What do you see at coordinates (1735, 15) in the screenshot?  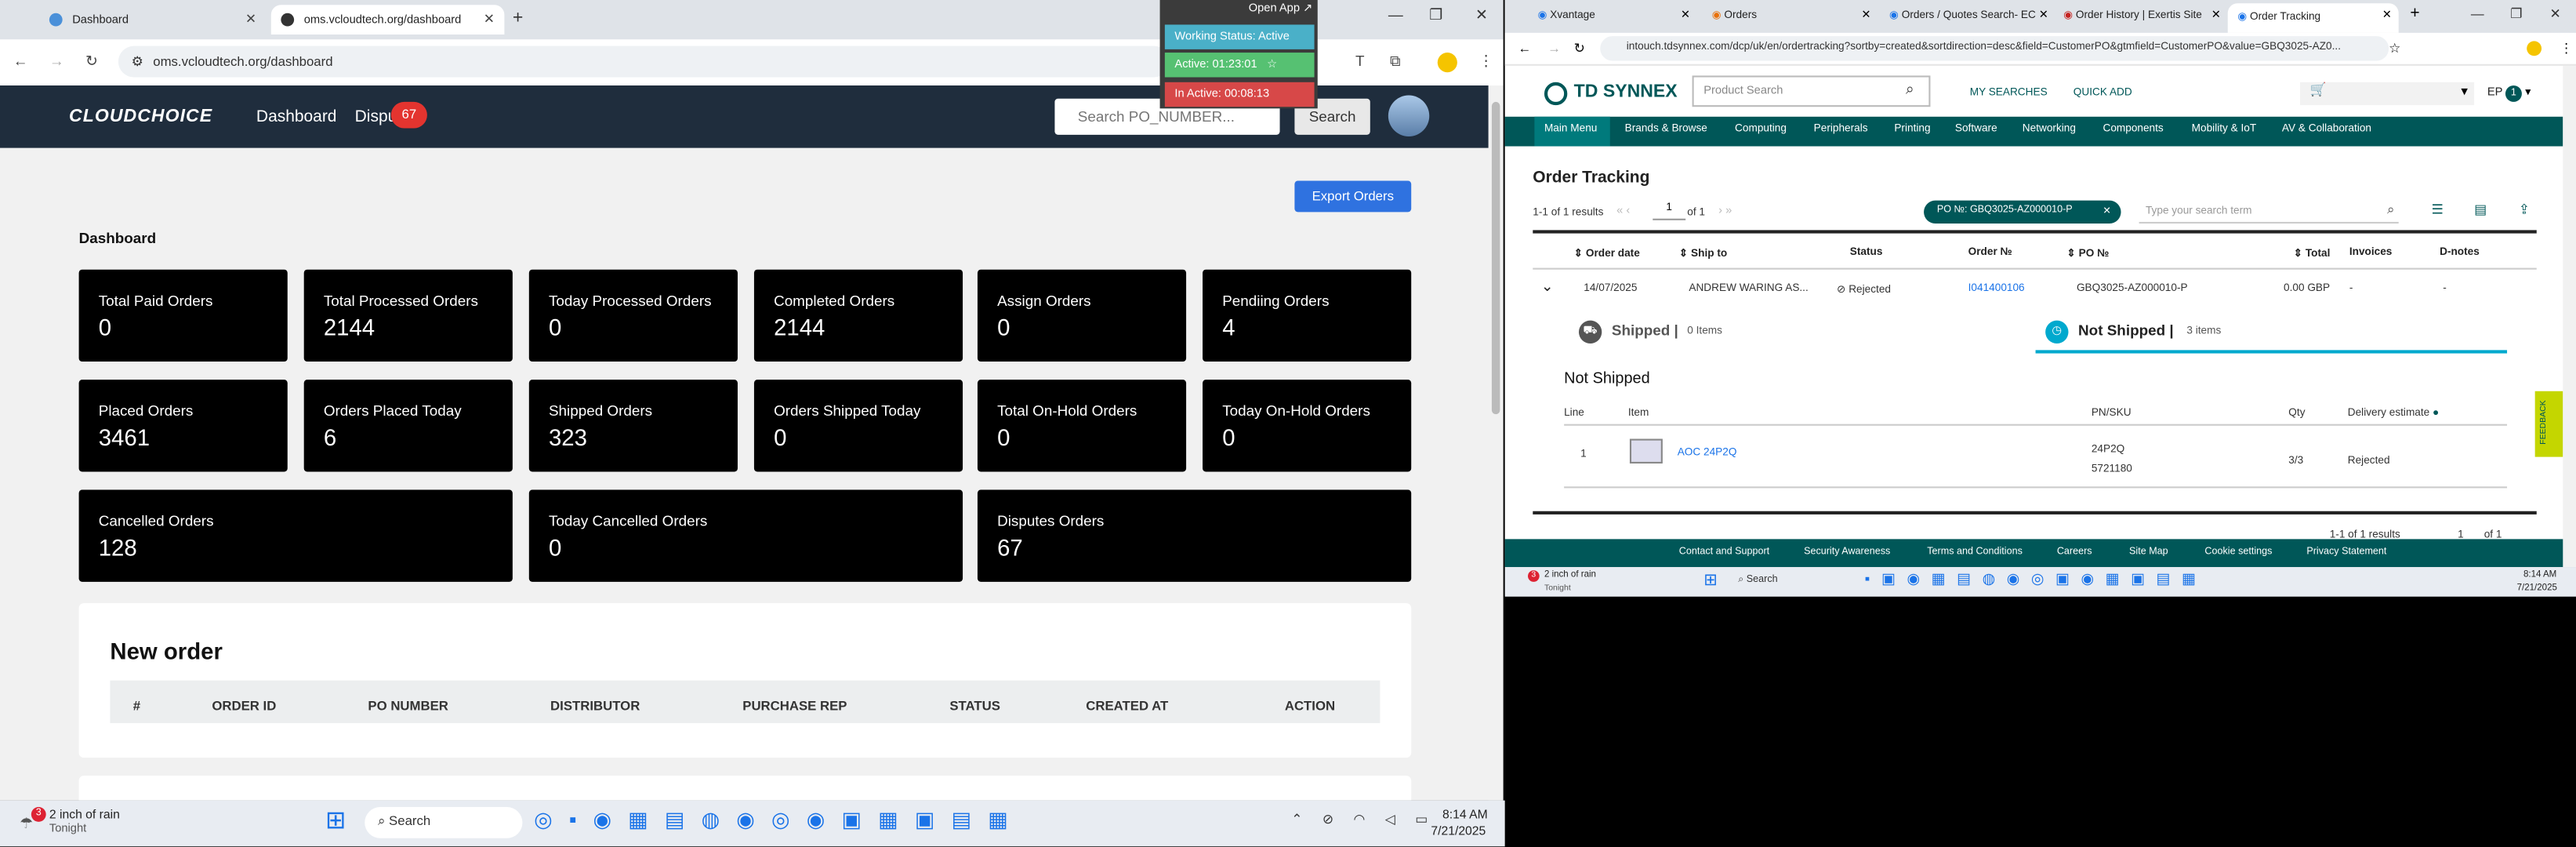 I see `tab-orders: ◉ Orders` at bounding box center [1735, 15].